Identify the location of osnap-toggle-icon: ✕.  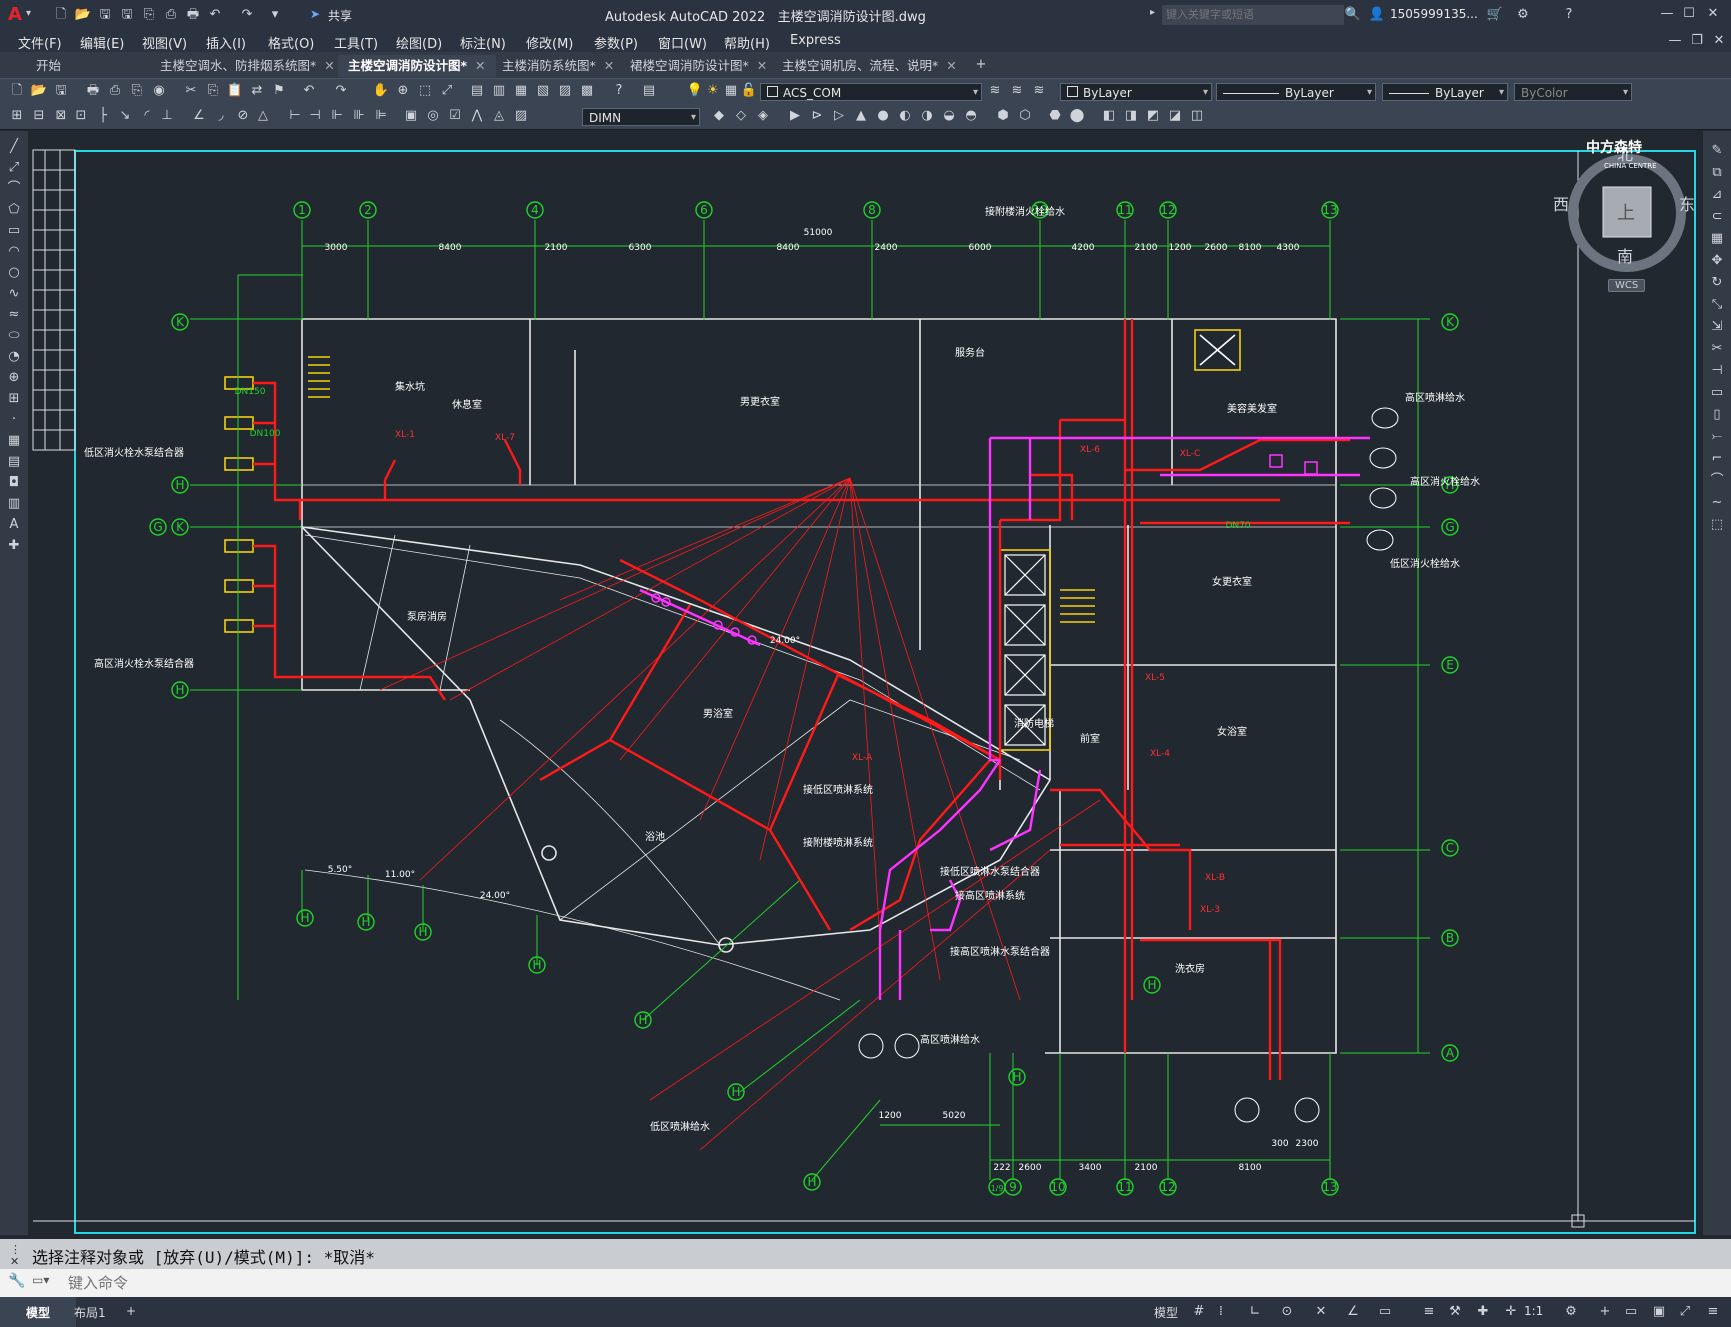
(1321, 1312).